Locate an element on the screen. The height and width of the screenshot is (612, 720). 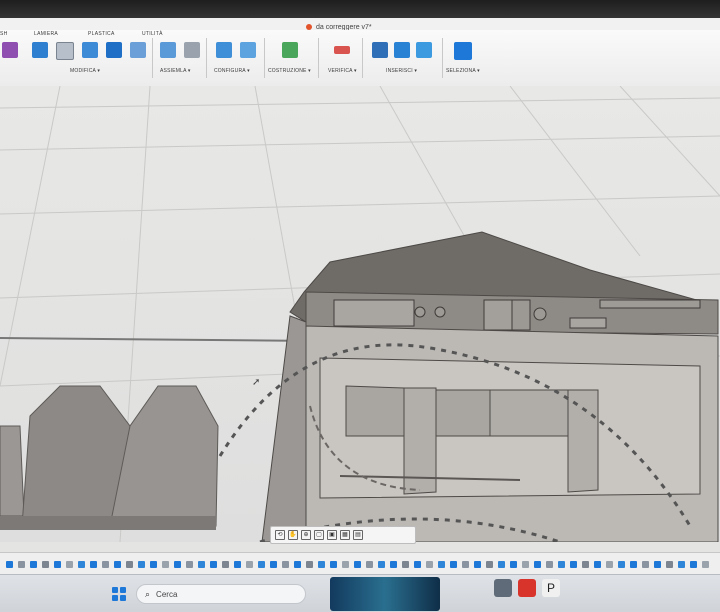
group-construct-label: COSTRUZIONE ▾ is located at coordinates (289, 71).